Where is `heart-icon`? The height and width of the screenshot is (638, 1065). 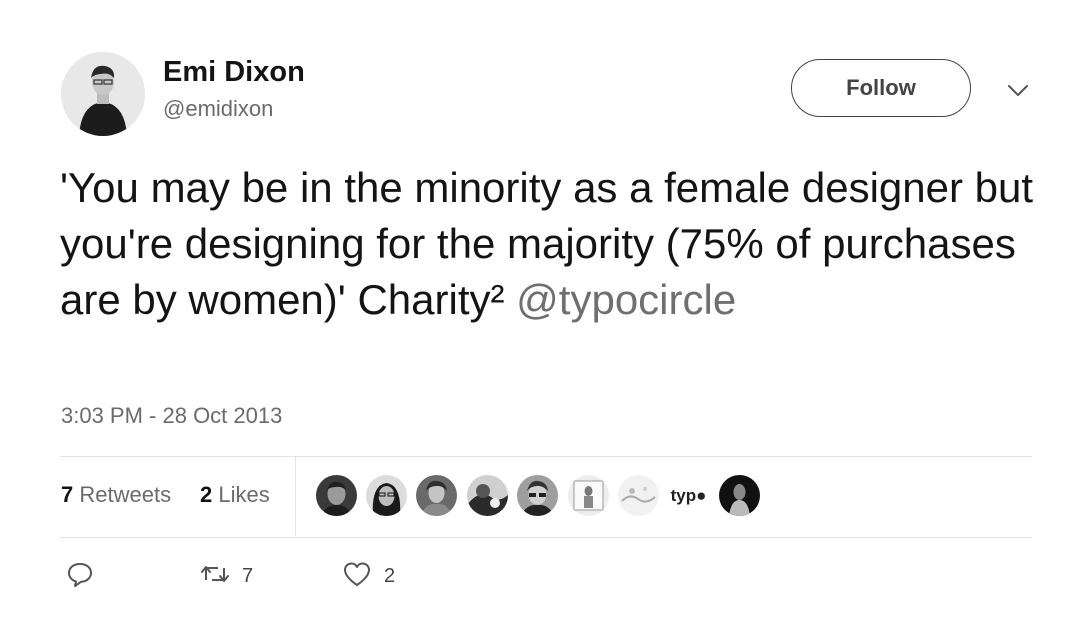
heart-icon is located at coordinates (357, 576).